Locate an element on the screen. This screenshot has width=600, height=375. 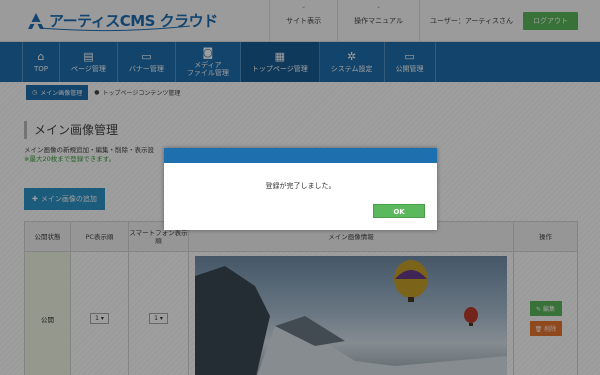
dialog-header is located at coordinates (300, 155).